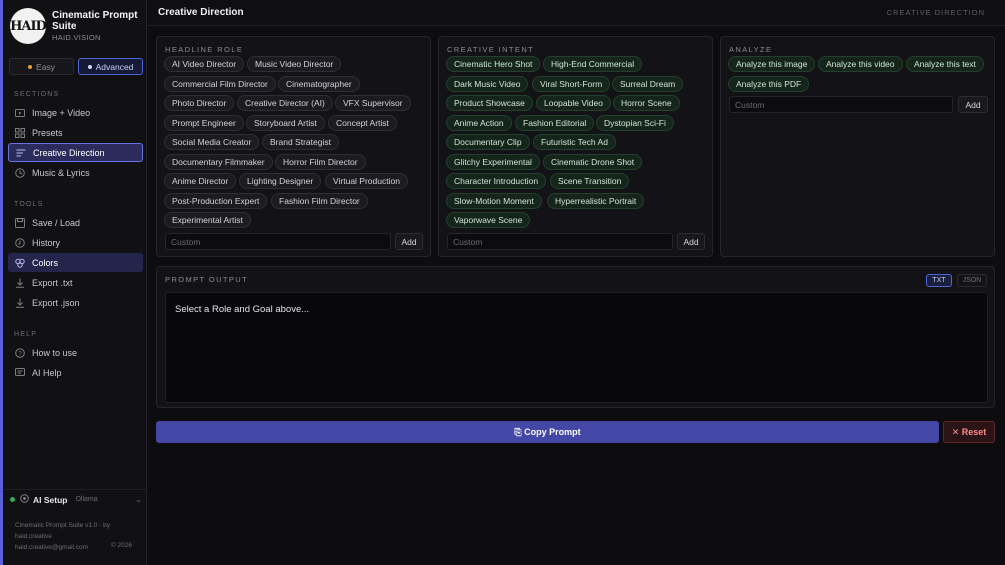 The width and height of the screenshot is (1005, 565). Describe the element at coordinates (935, 12) in the screenshot. I see `breadcrumb: CREATIVE DIRECTION` at that location.